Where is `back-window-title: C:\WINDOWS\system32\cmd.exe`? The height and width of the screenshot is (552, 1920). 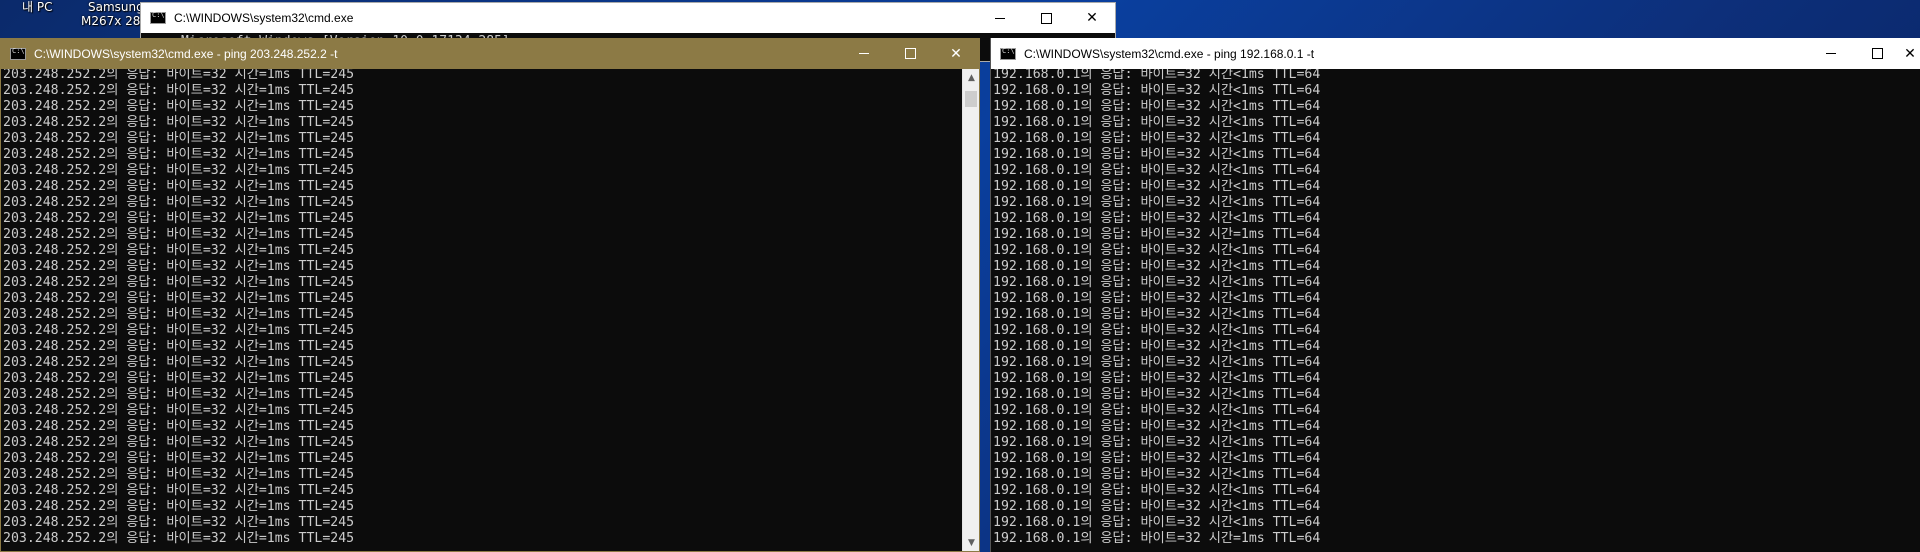
back-window-title: C:\WINDOWS\system32\cmd.exe is located at coordinates (264, 18).